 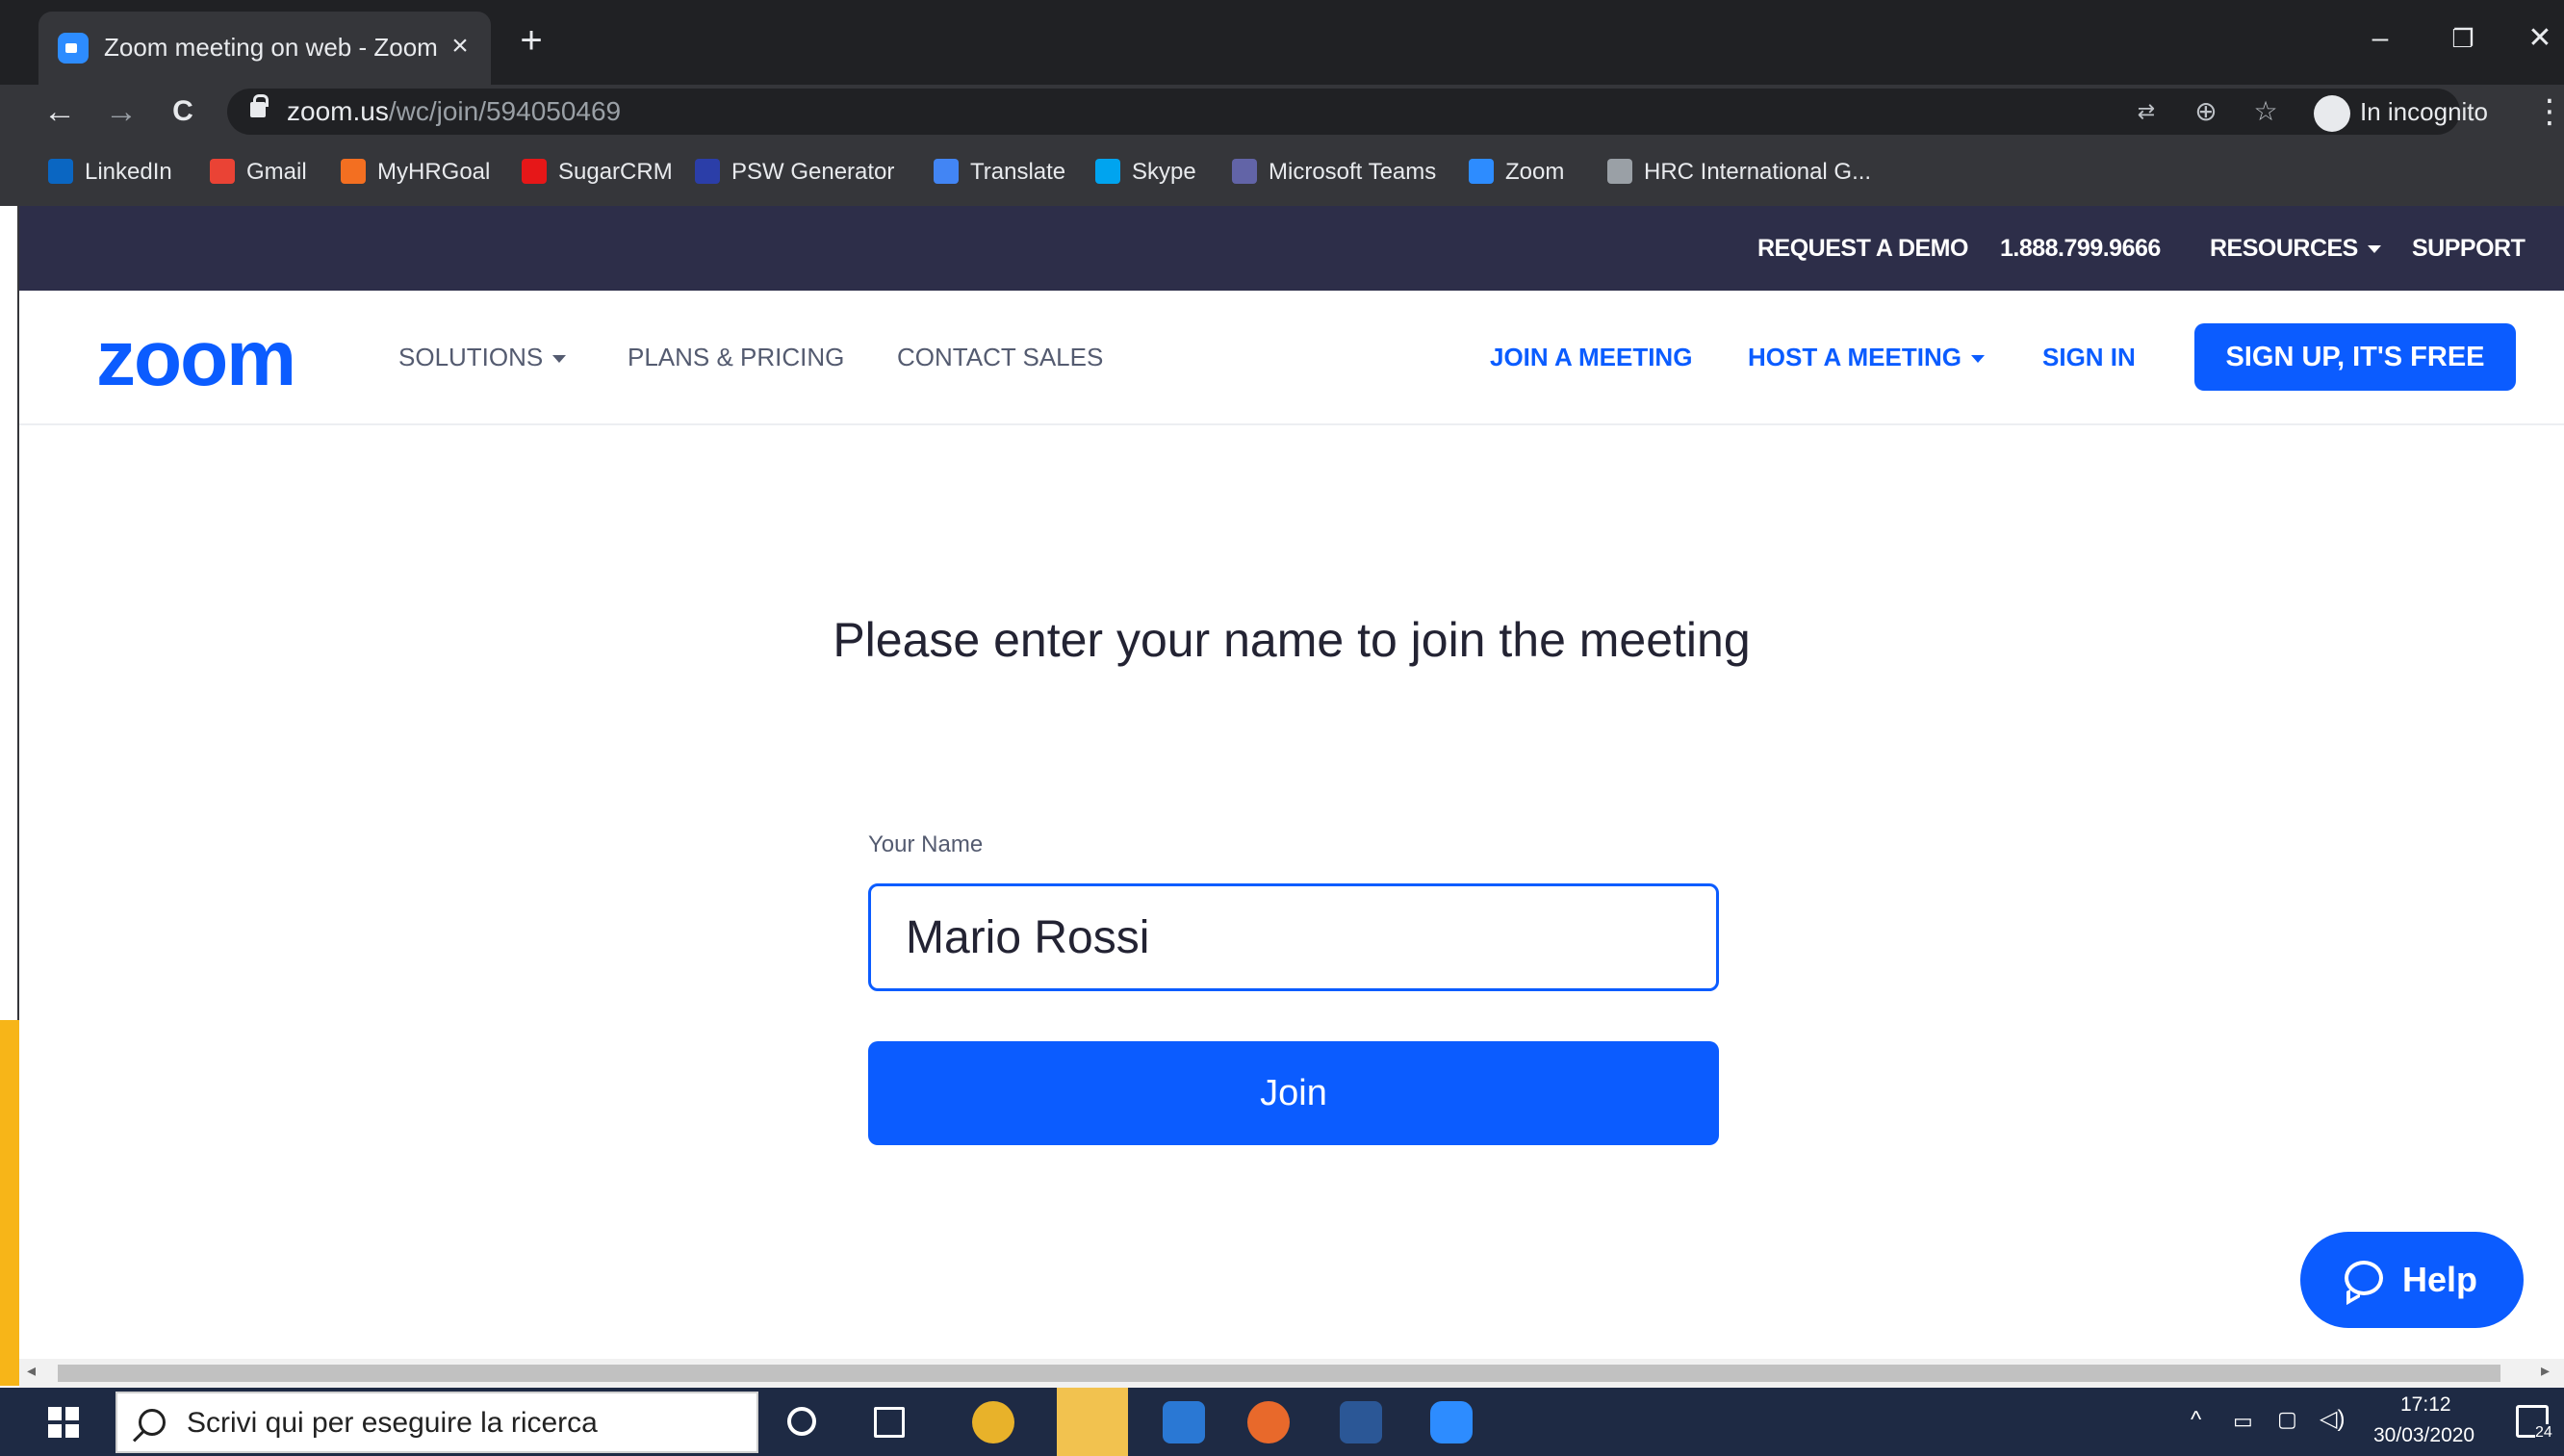 I want to click on url-path: /wc/join/594050469, so click(x=505, y=111).